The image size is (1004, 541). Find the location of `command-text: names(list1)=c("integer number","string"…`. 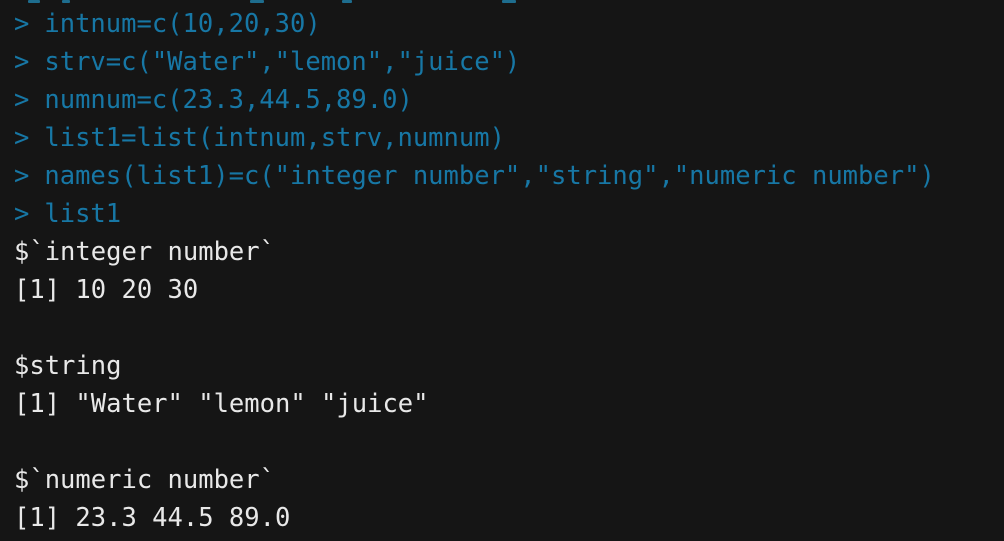

command-text: names(list1)=c("integer number","string"… is located at coordinates (489, 176).